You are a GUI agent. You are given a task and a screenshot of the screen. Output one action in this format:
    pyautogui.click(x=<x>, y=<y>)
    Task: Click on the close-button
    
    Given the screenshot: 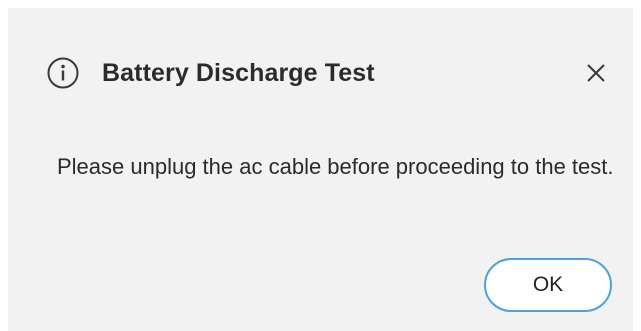 What is the action you would take?
    pyautogui.click(x=596, y=73)
    